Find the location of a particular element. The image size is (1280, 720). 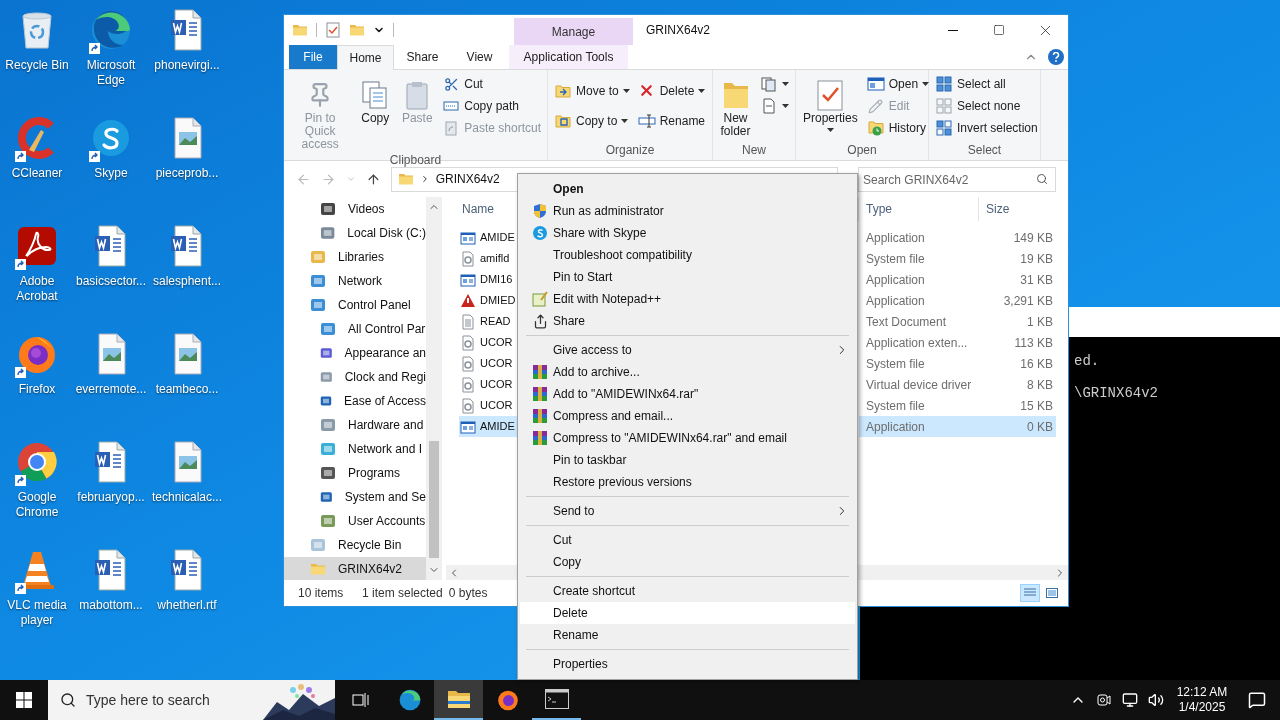

file-size: 16 KB is located at coordinates (1036, 364).